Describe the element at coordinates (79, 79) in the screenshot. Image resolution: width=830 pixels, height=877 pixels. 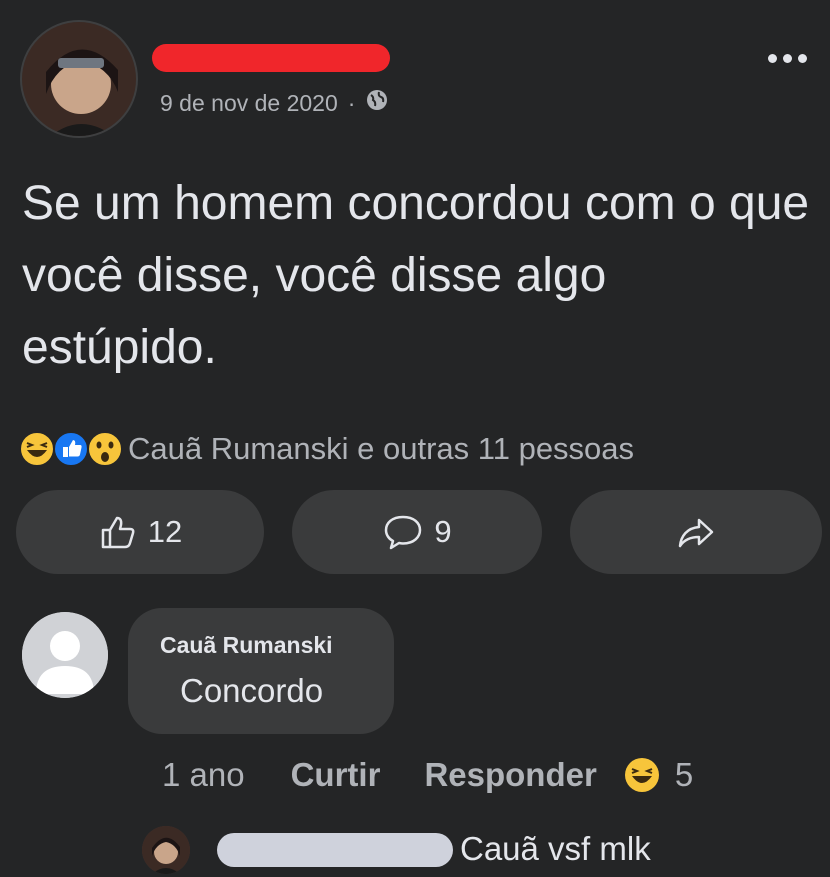
I see `author-avatar` at that location.